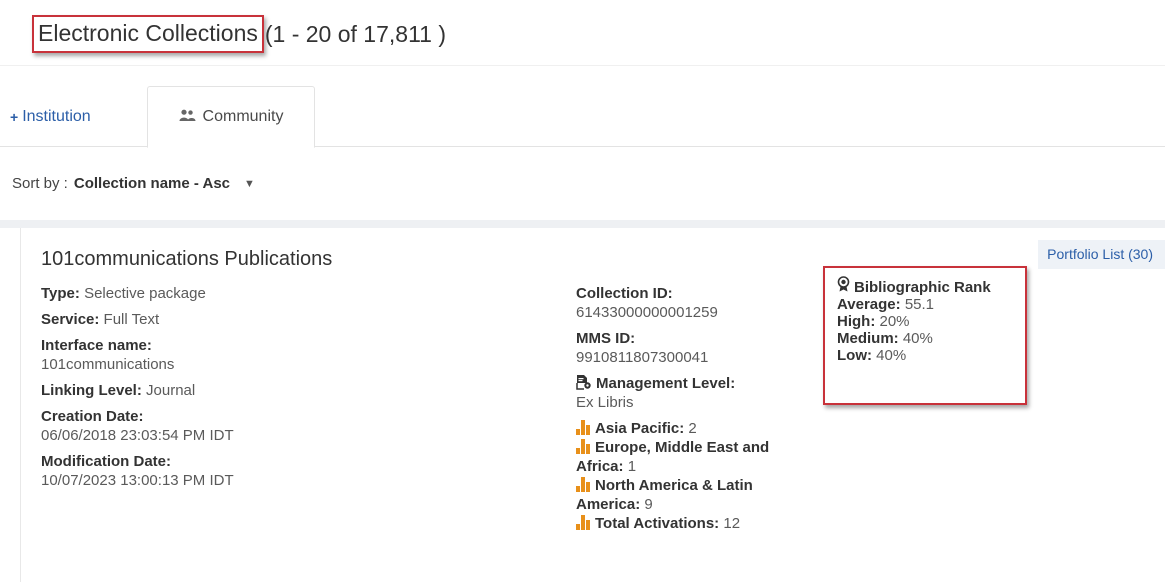 This screenshot has width=1165, height=582. Describe the element at coordinates (885, 338) in the screenshot. I see `rank-medium: Medium: 40%` at that location.